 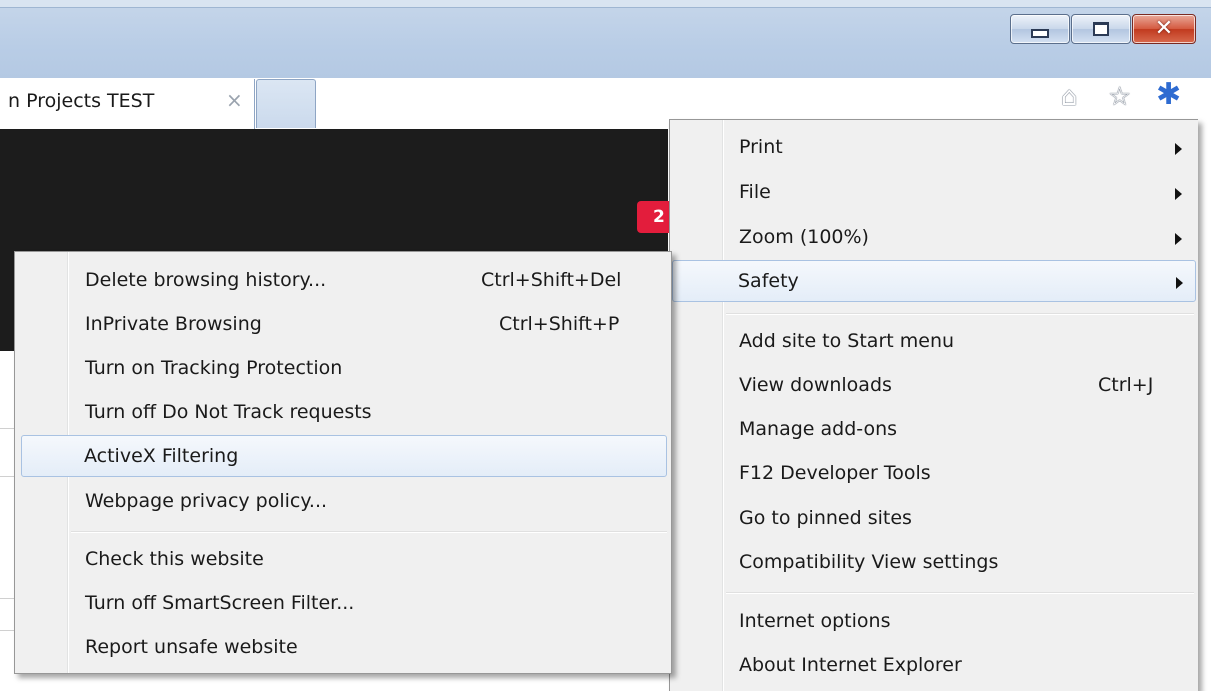 What do you see at coordinates (825, 518) in the screenshot?
I see `menu-item-label: Go to pinned sites` at bounding box center [825, 518].